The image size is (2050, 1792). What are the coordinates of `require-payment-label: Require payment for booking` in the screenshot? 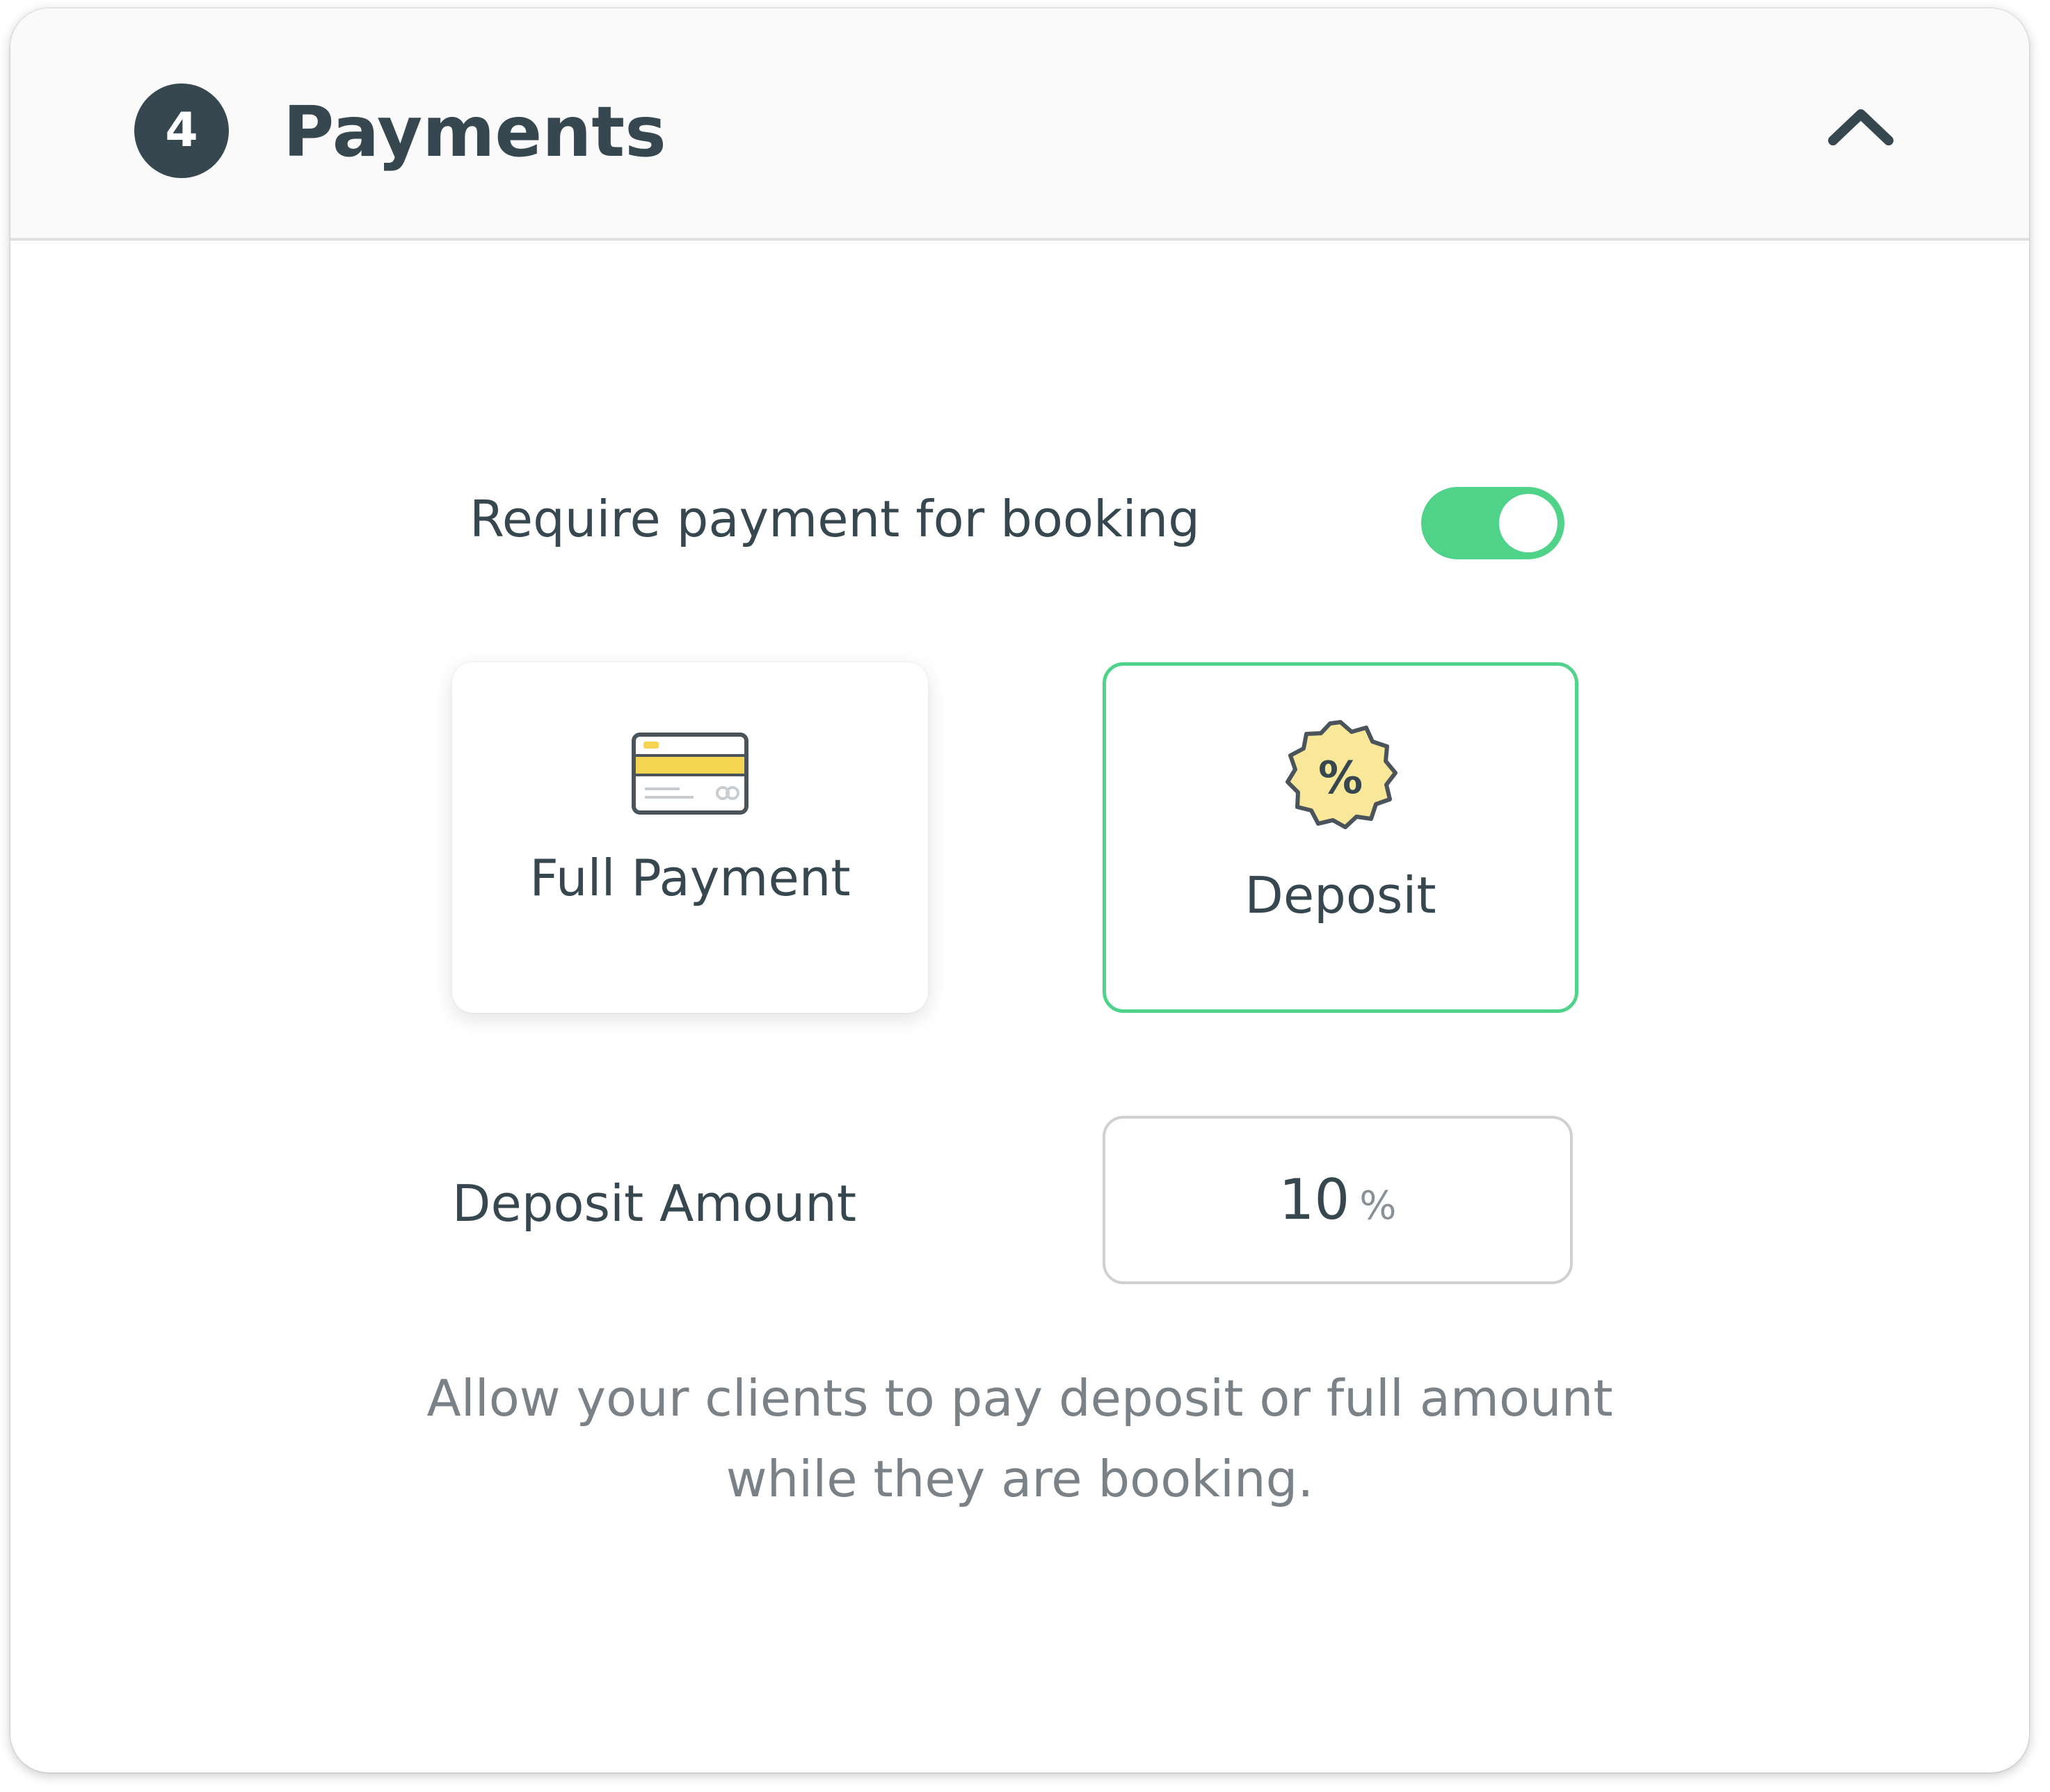 It's located at (835, 519).